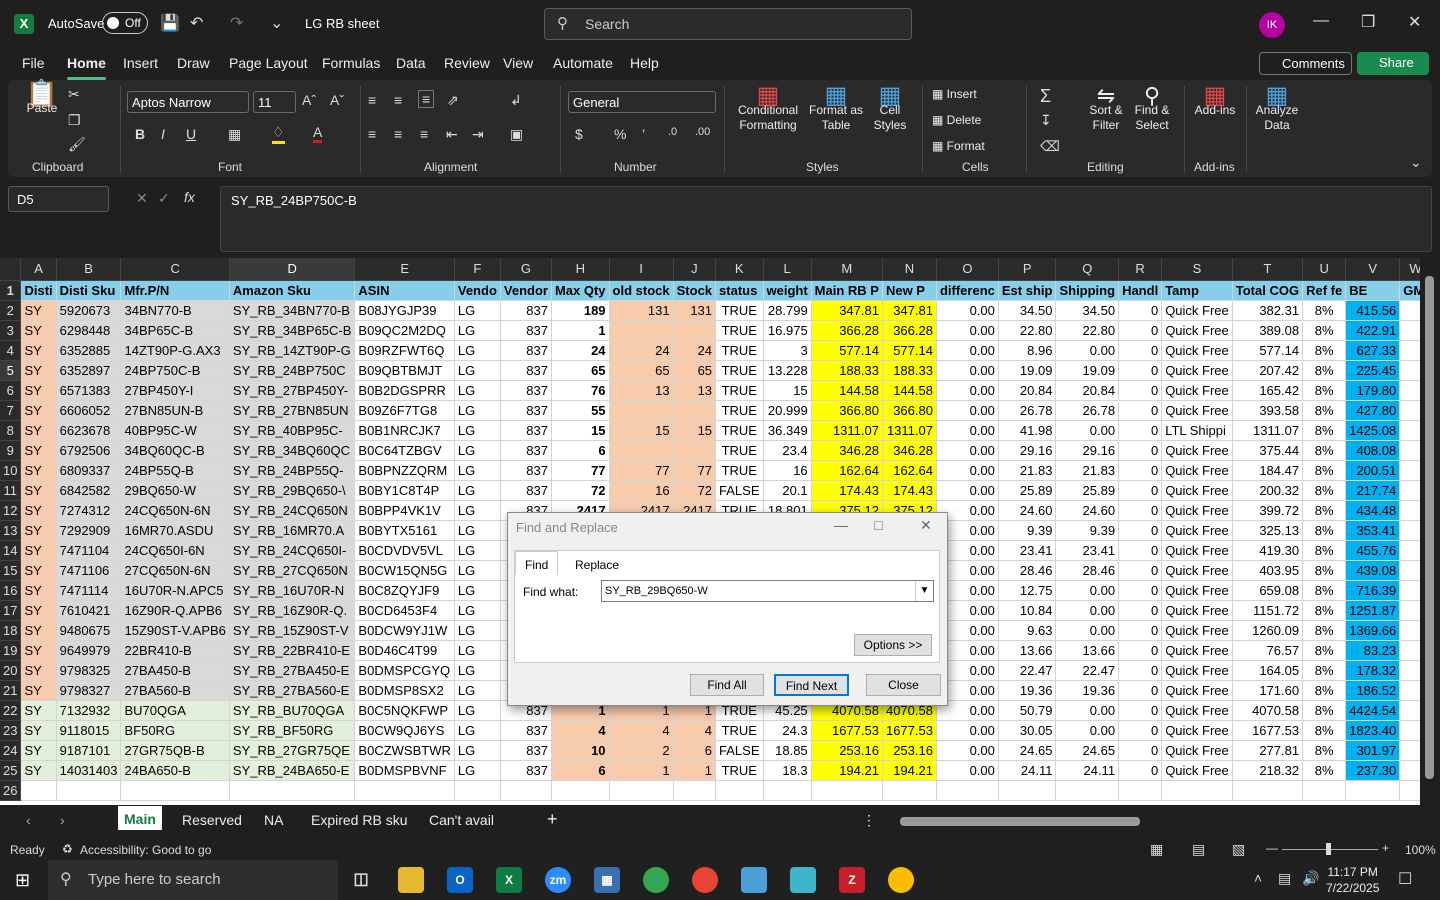  What do you see at coordinates (1373, 470) in the screenshot?
I see `table-cell: 200.51` at bounding box center [1373, 470].